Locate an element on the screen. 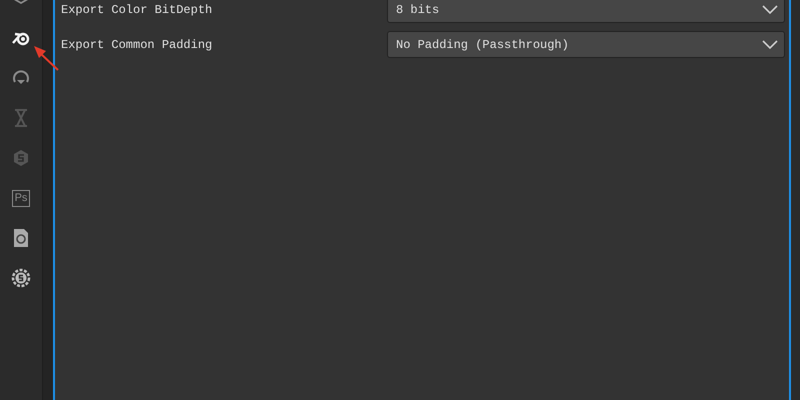  document-icon is located at coordinates (21, 238).